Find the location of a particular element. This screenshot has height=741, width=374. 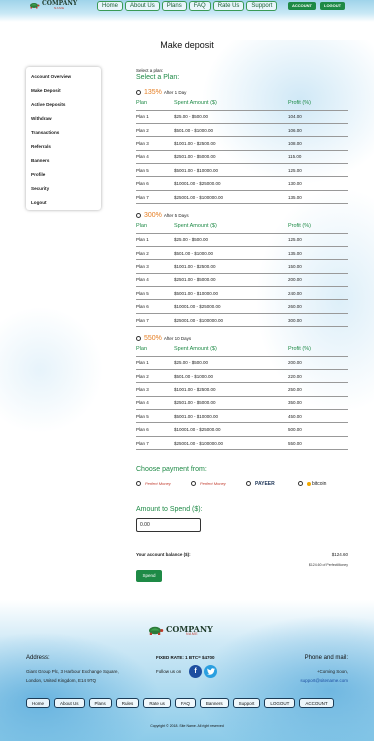

cell: 200.00 is located at coordinates (318, 279).